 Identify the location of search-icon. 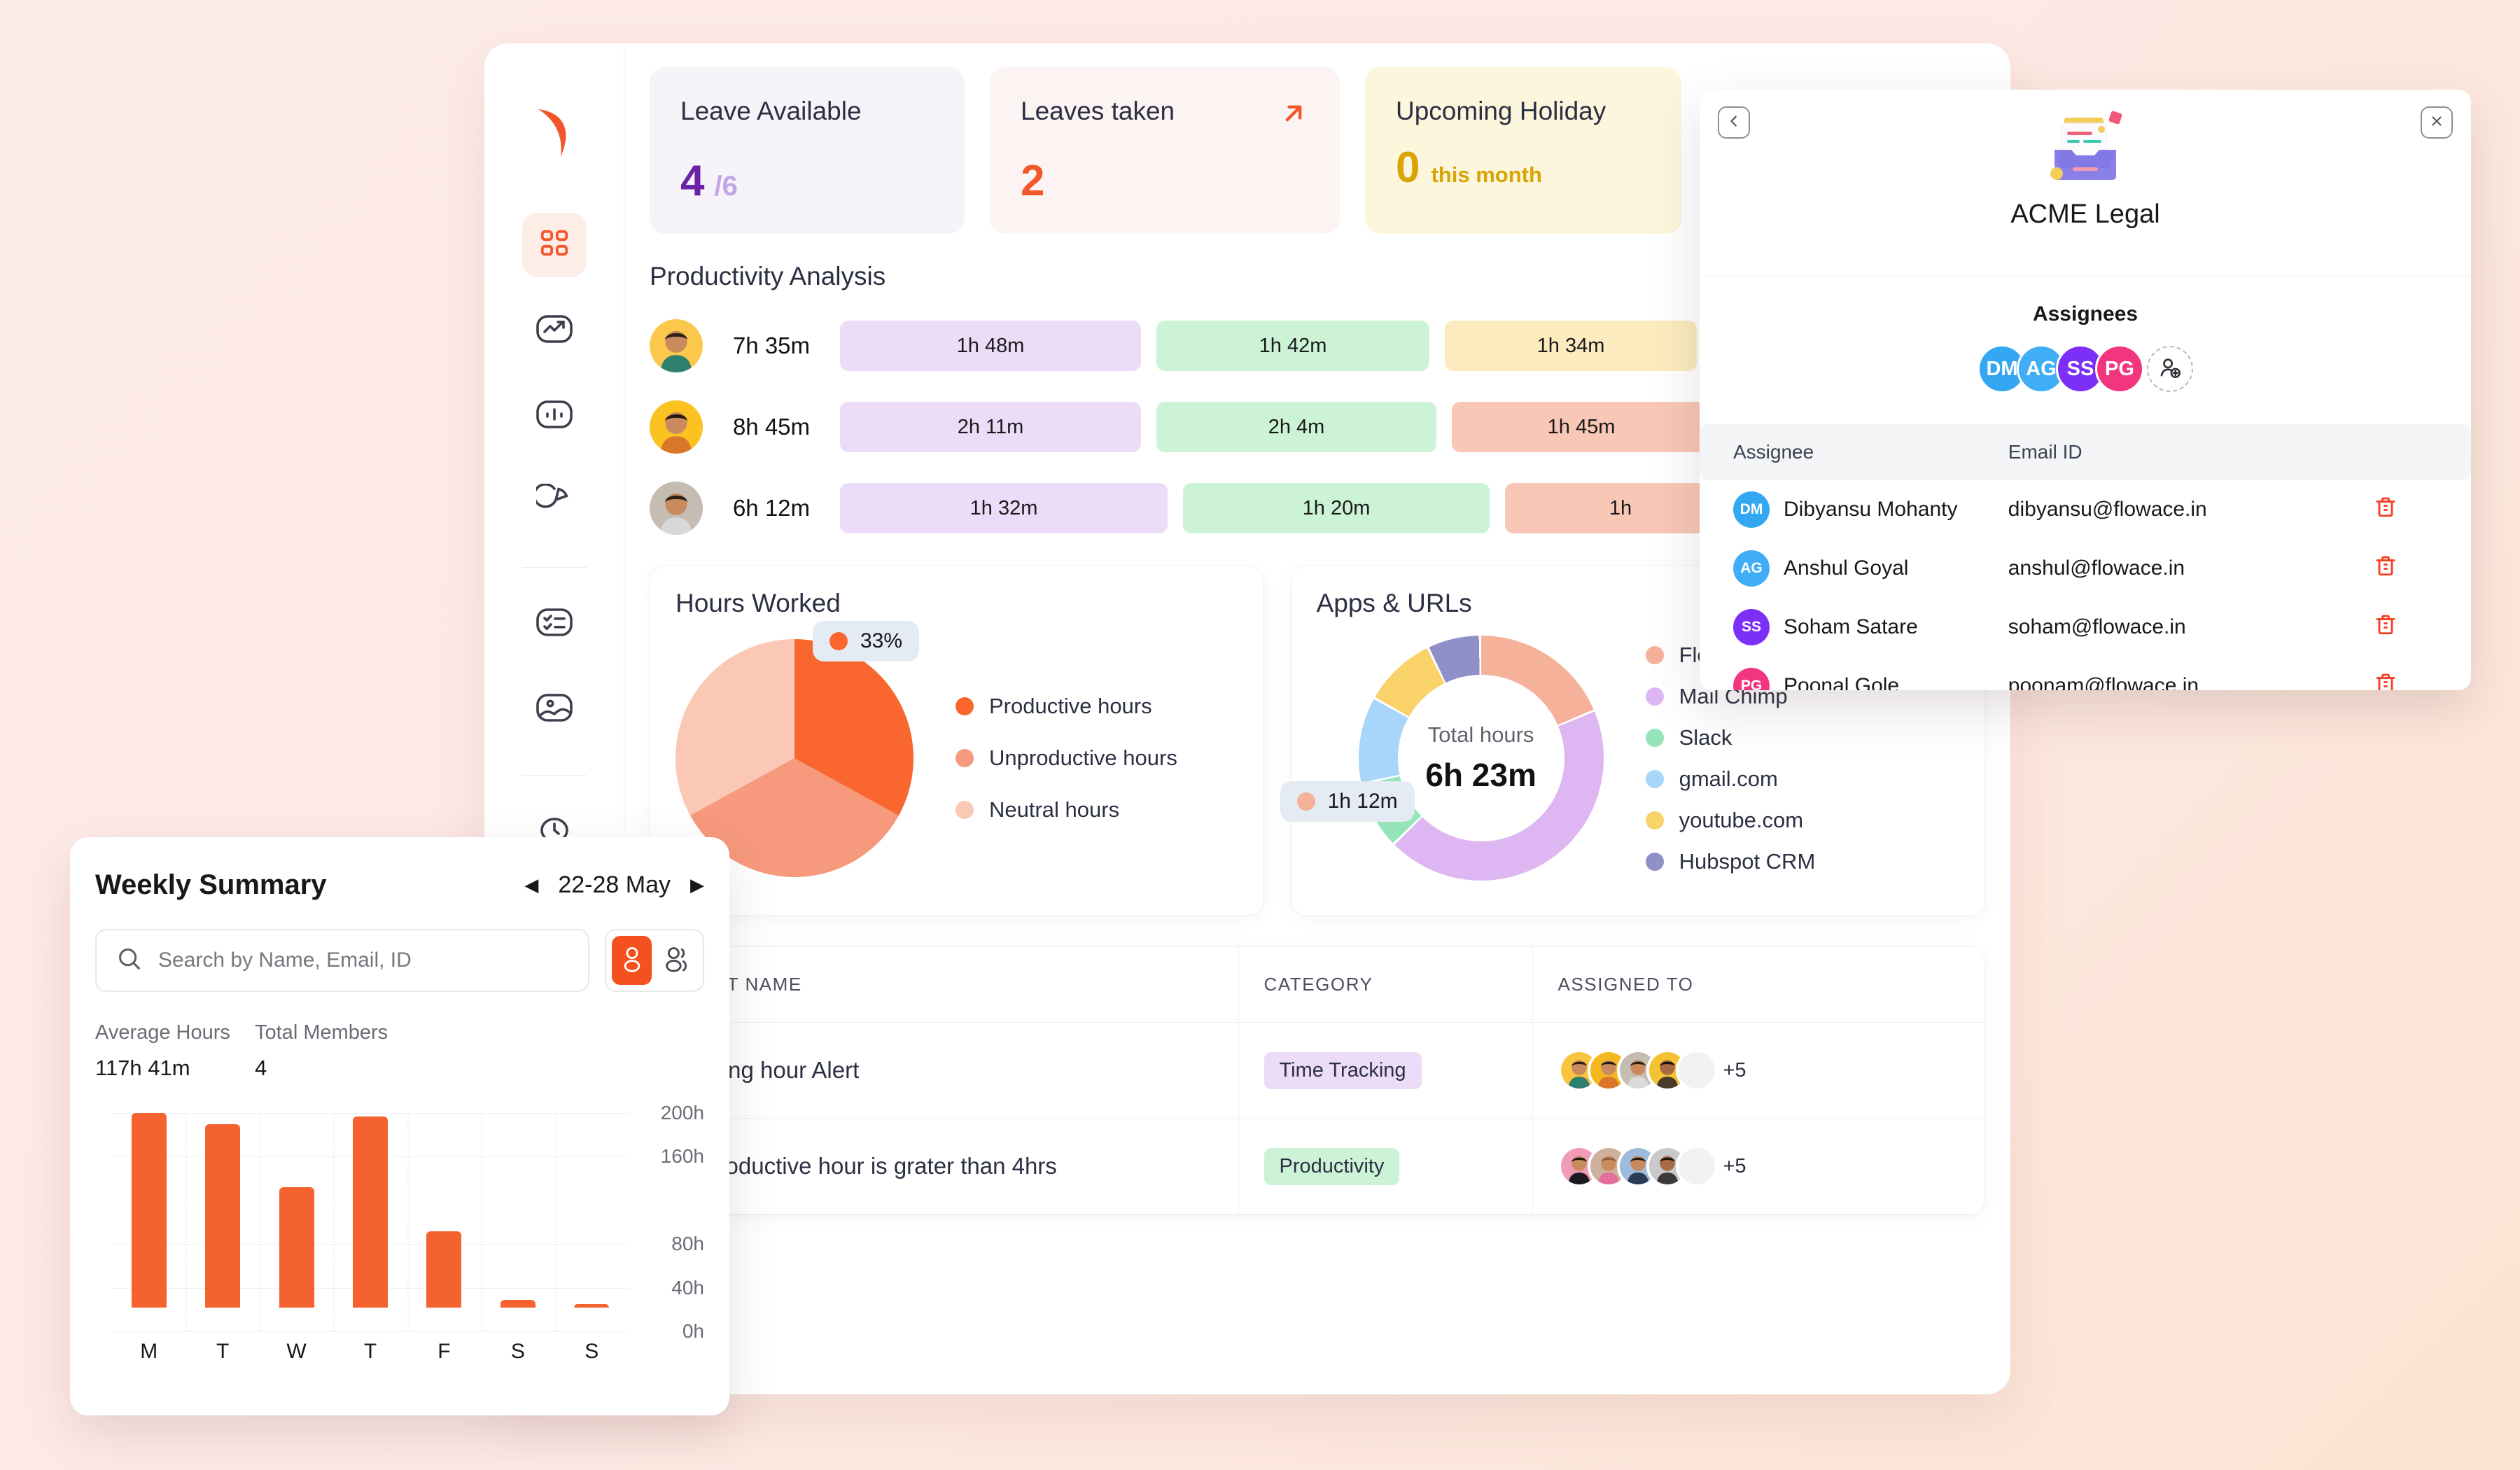
(129, 961).